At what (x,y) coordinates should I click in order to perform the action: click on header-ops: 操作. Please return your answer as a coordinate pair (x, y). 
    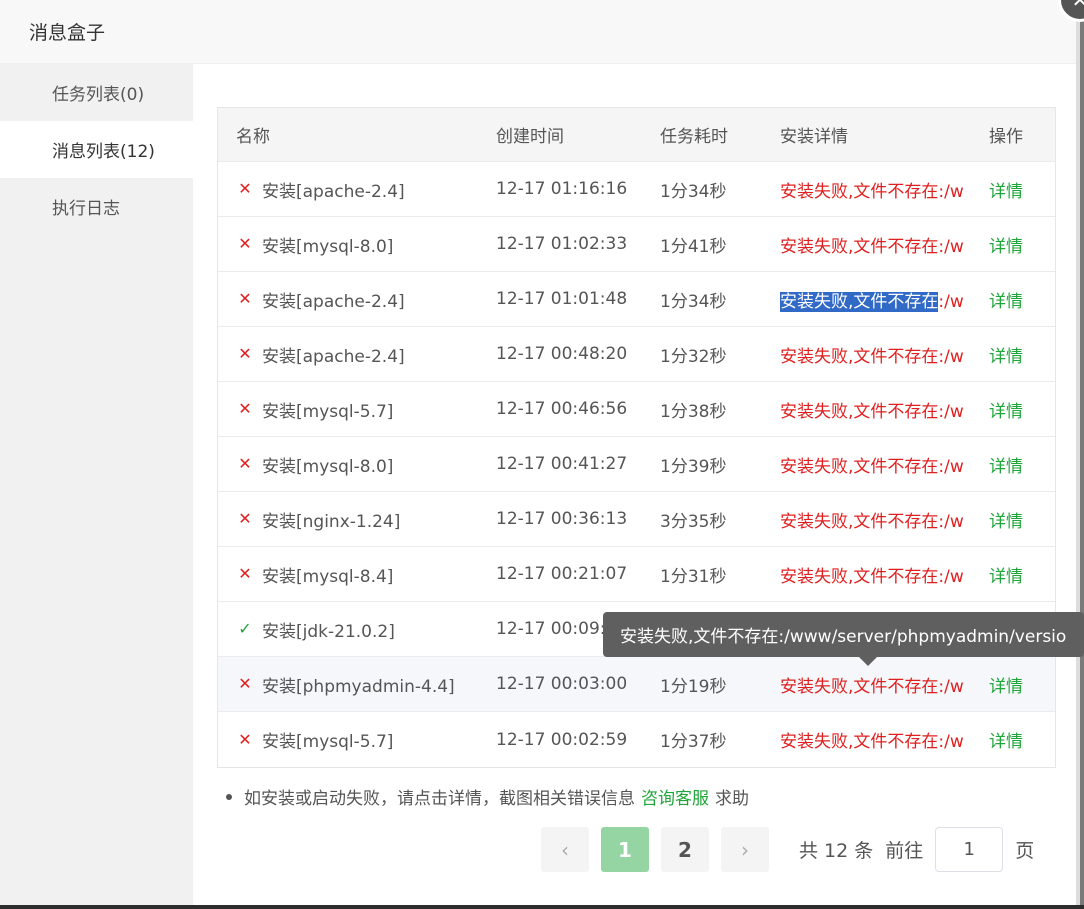
    Looking at the image, I should click on (1006, 137).